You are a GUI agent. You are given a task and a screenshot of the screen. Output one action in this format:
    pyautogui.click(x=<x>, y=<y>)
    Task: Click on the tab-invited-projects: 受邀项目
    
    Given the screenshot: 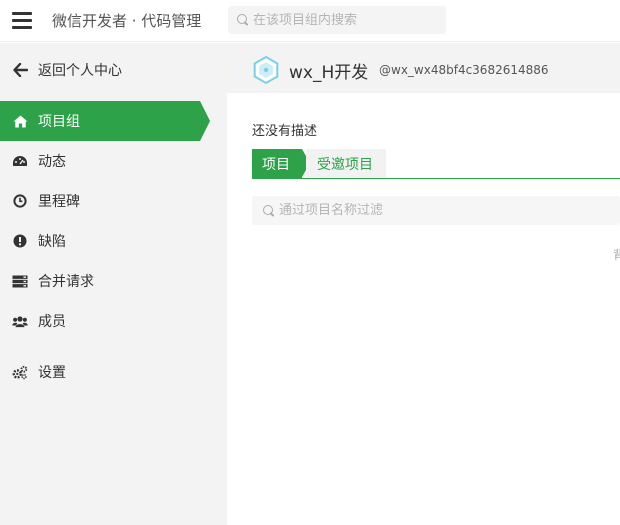 What is the action you would take?
    pyautogui.click(x=346, y=163)
    